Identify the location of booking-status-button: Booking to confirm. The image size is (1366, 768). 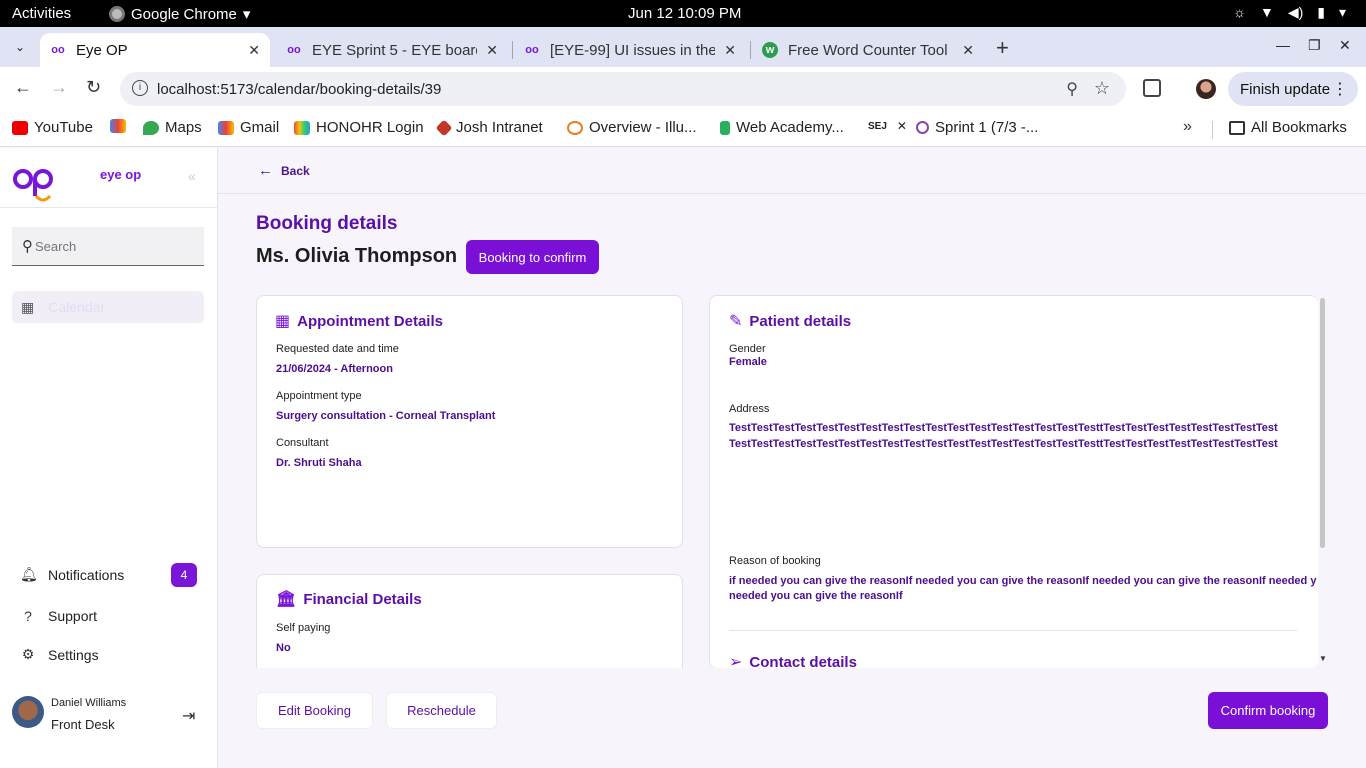
(532, 257).